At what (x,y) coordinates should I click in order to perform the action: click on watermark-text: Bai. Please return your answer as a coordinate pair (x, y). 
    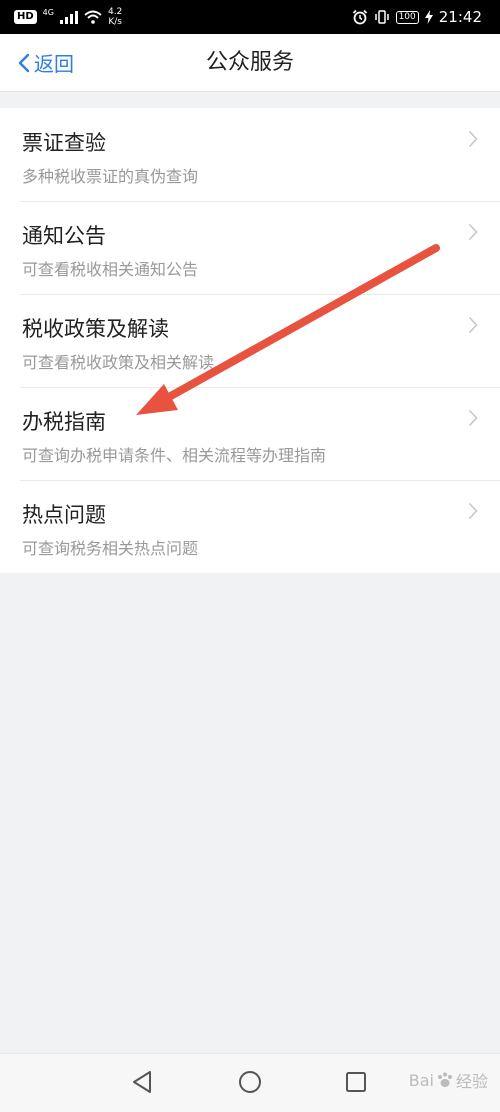
    Looking at the image, I should click on (421, 1080).